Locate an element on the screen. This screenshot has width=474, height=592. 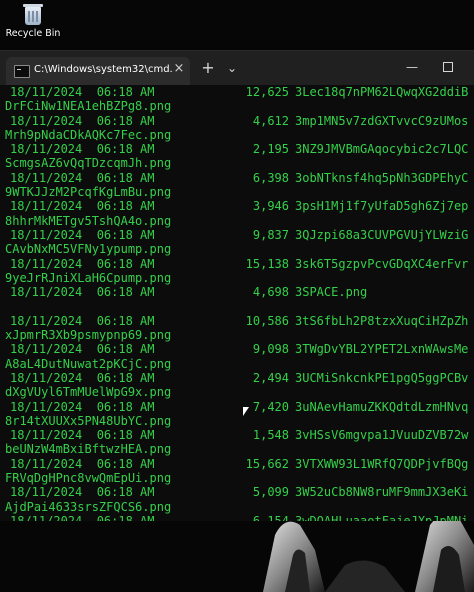
file-size: 2,195 is located at coordinates (270, 149).